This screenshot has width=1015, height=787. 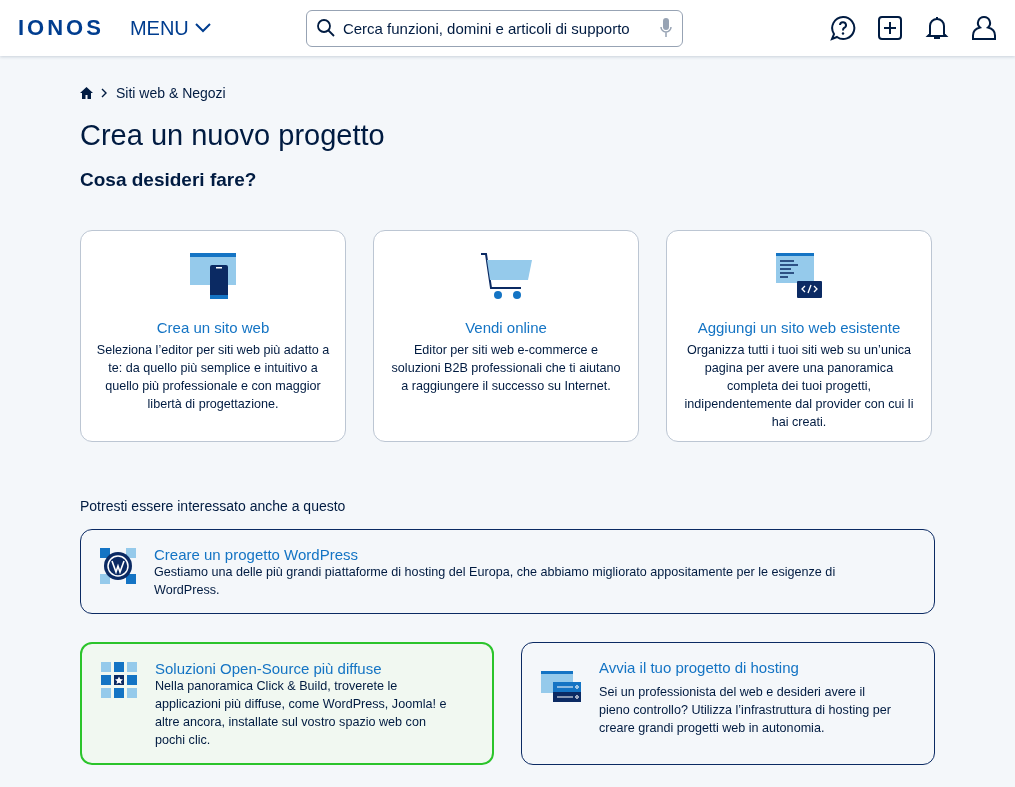 What do you see at coordinates (118, 566) in the screenshot?
I see `wordpress-logo-icon` at bounding box center [118, 566].